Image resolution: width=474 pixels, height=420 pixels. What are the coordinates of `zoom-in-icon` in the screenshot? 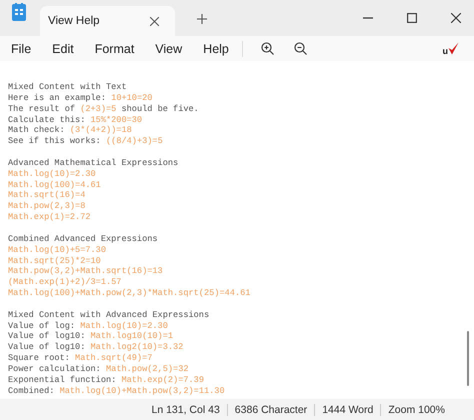 It's located at (267, 48).